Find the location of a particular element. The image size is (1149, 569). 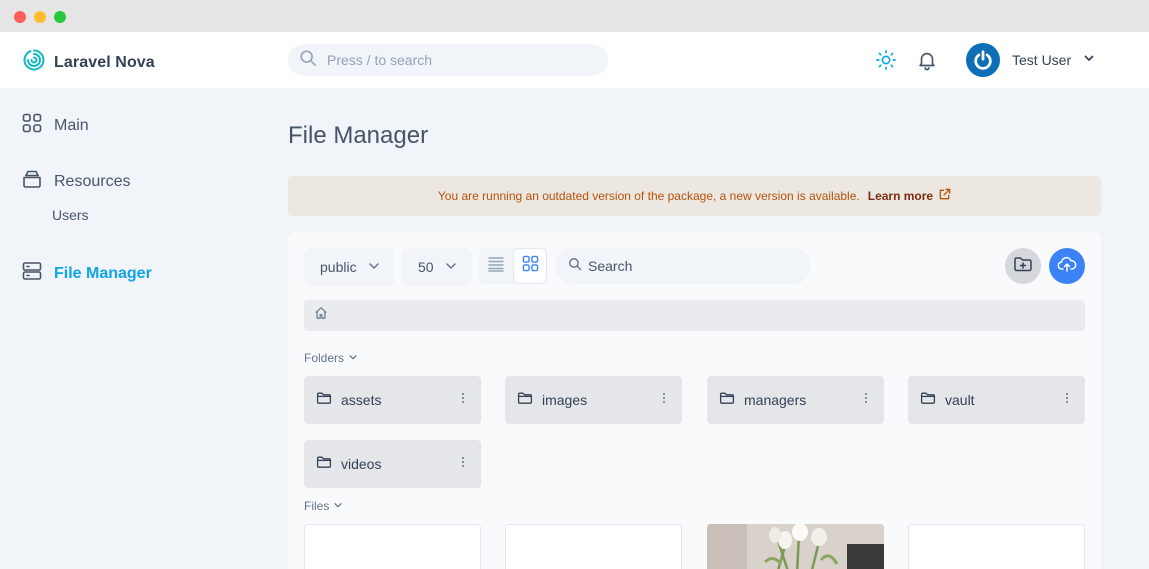

cloud-upload-icon is located at coordinates (1067, 266).